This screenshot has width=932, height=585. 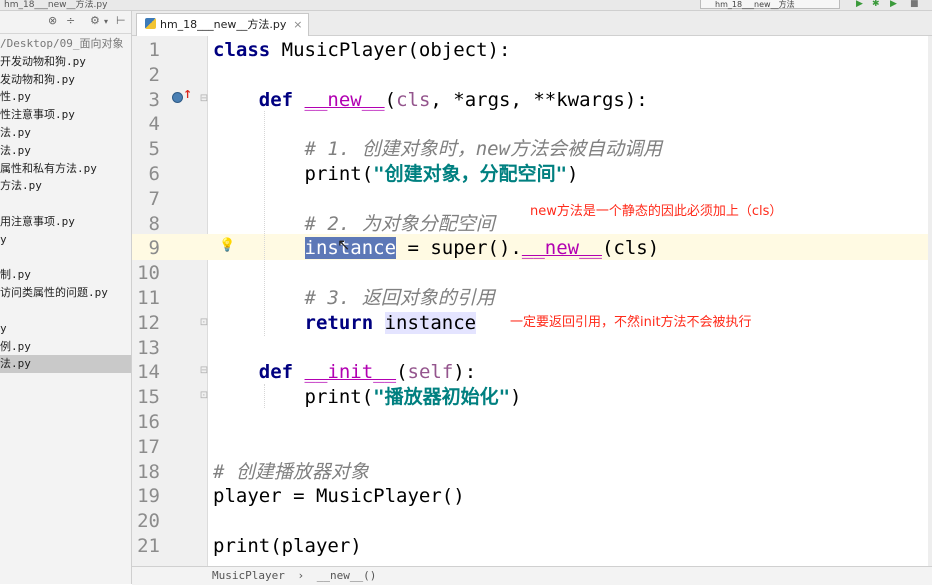 I want to click on mouse-cursor-icon: ↖, so click(x=344, y=244).